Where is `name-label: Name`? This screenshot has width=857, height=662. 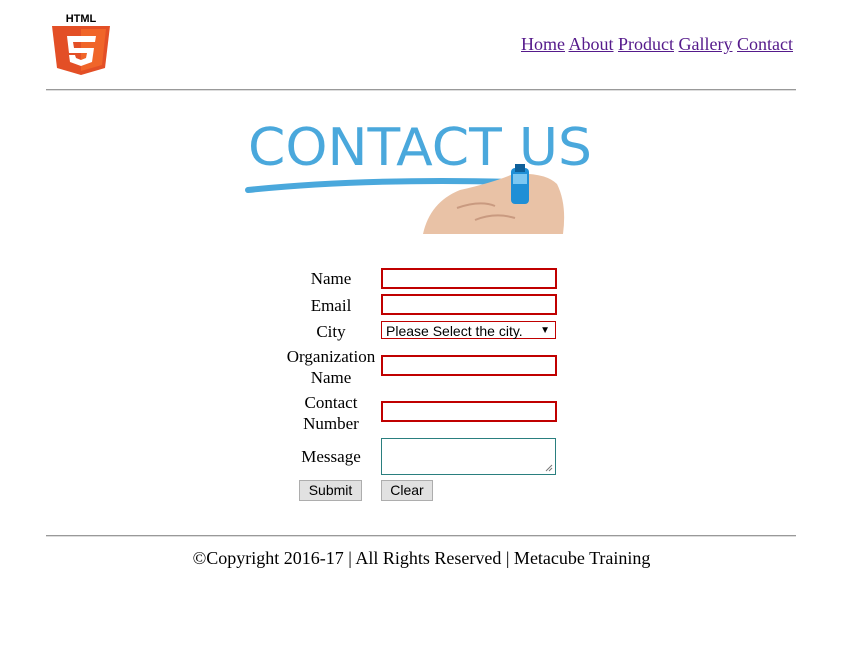 name-label: Name is located at coordinates (331, 278).